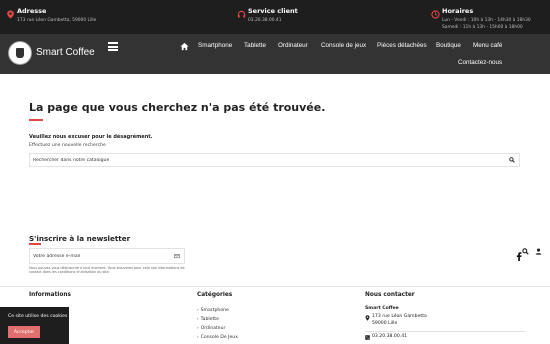 This screenshot has height=344, width=550. Describe the element at coordinates (241, 14) in the screenshot. I see `headset-icon` at that location.